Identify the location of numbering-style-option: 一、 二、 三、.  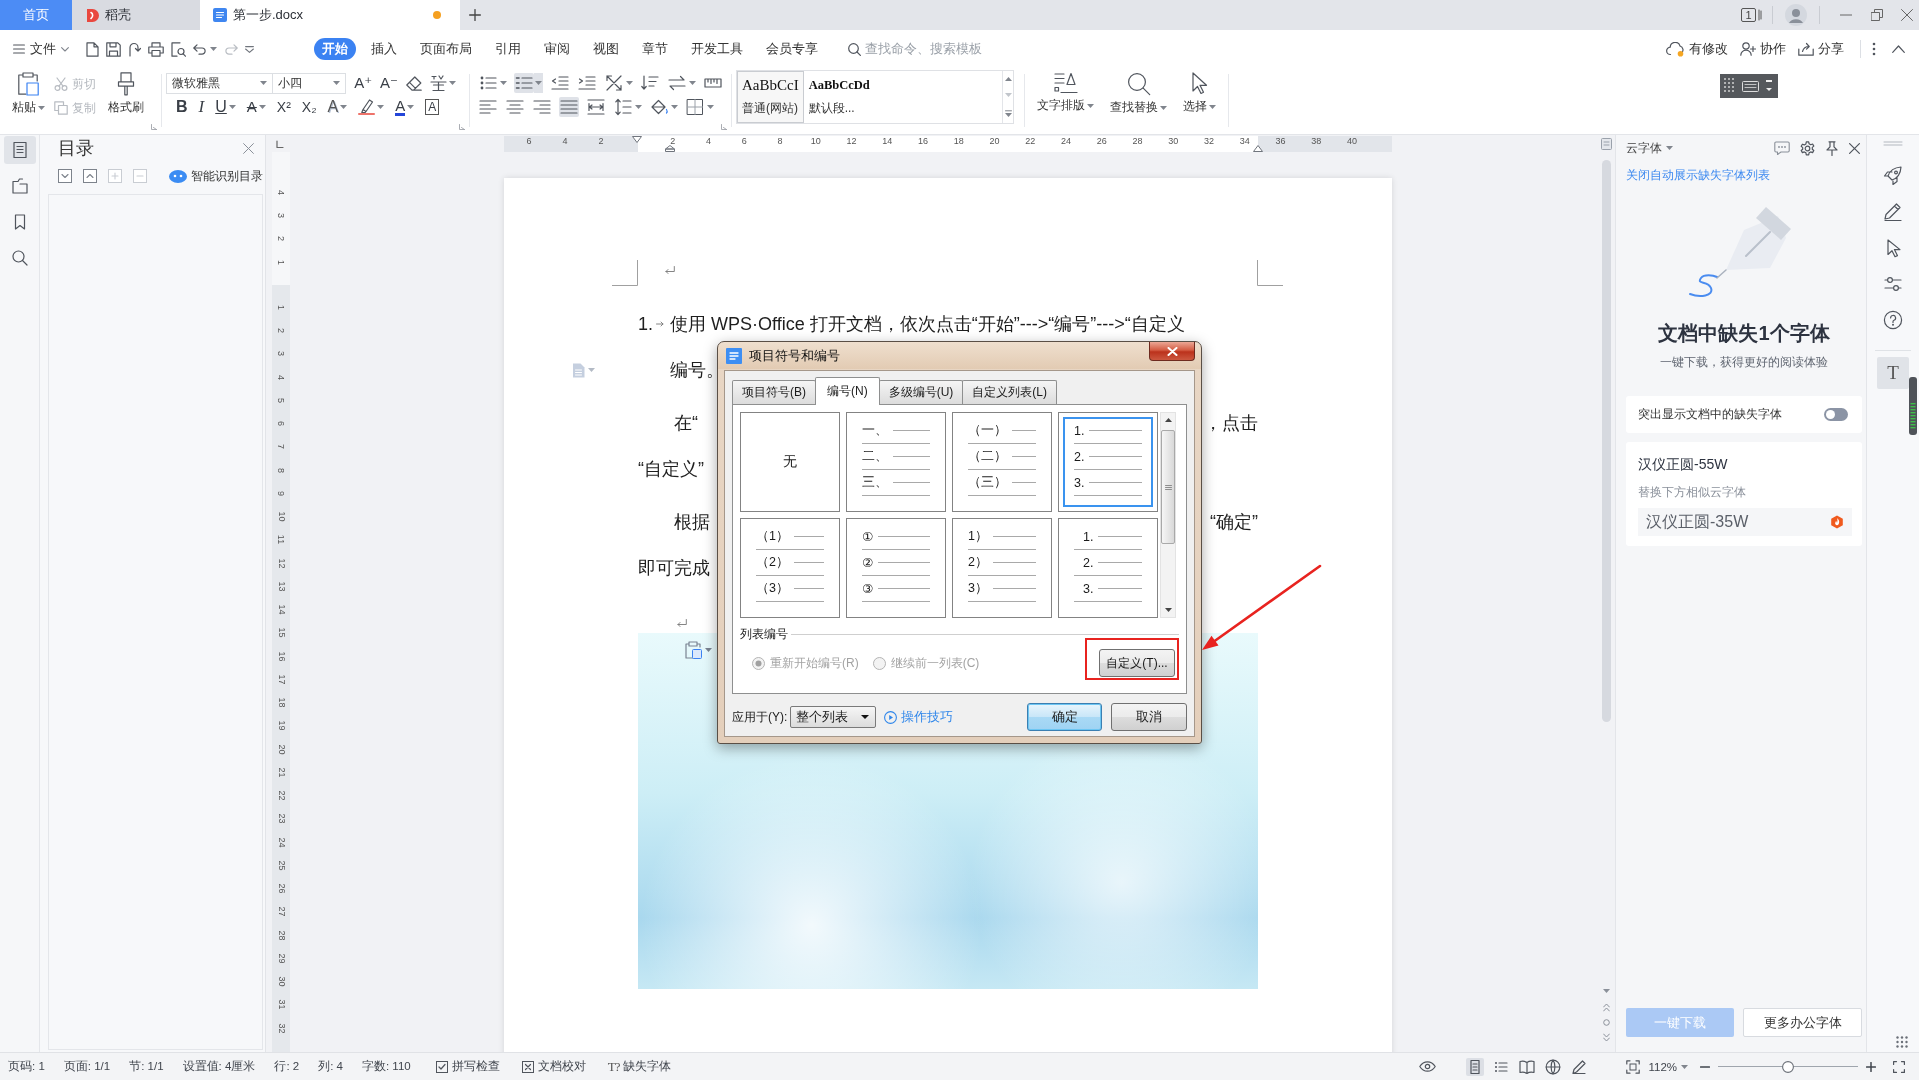
(896, 462).